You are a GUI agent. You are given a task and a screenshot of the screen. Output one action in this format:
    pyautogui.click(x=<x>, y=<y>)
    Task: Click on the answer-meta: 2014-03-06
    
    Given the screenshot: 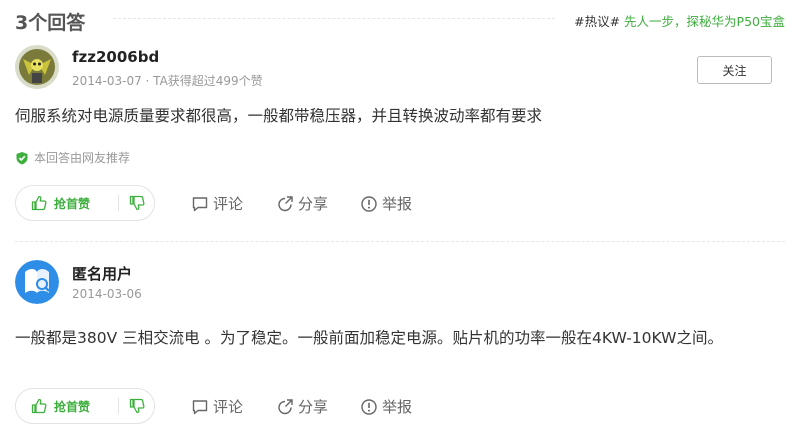 What is the action you would take?
    pyautogui.click(x=107, y=294)
    